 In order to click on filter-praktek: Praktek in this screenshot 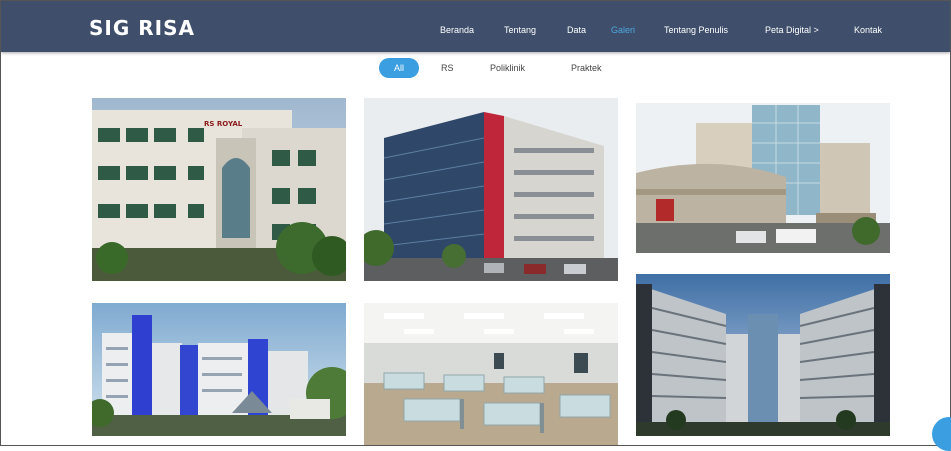, I will do `click(586, 68)`.